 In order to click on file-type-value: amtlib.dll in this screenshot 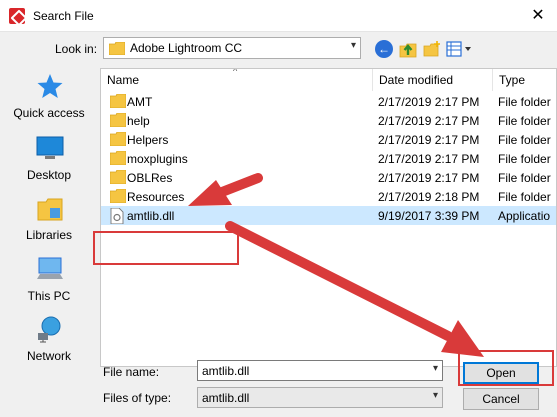, I will do `click(226, 398)`.